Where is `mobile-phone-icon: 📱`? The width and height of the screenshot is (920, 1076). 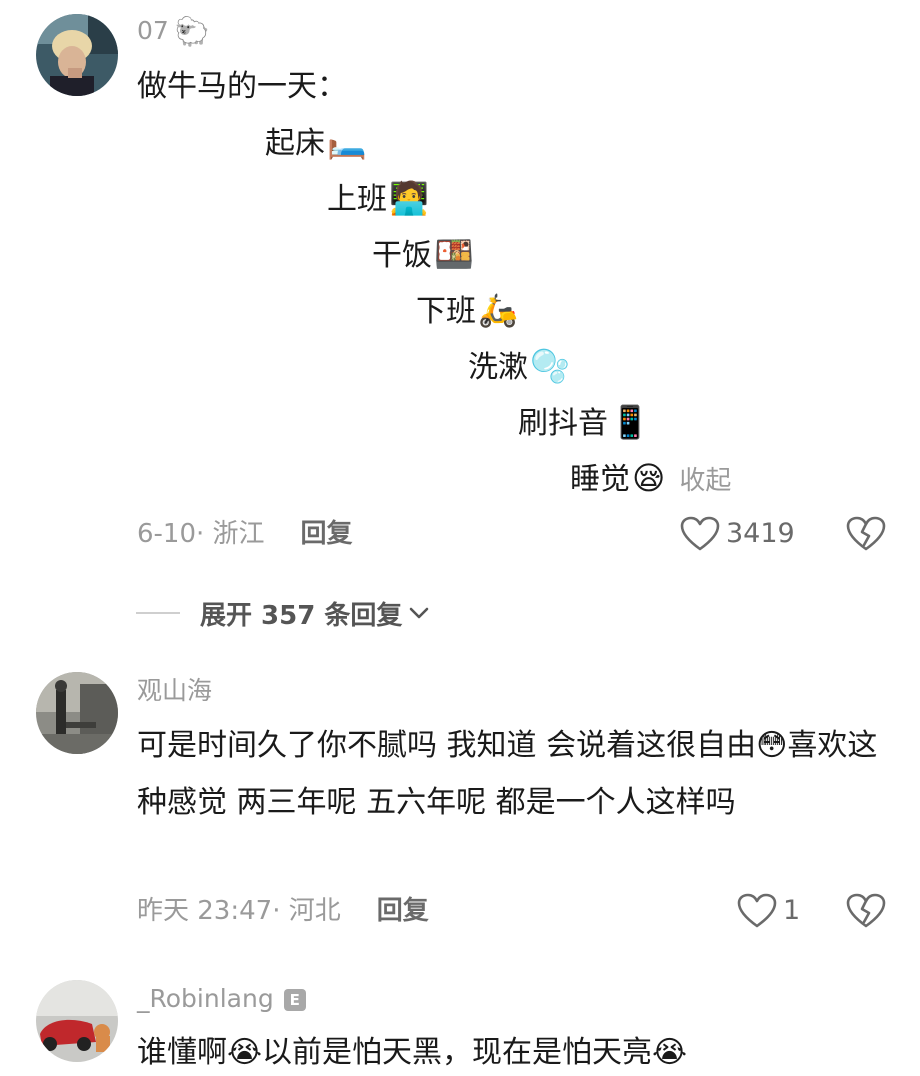
mobile-phone-icon: 📱 is located at coordinates (630, 422).